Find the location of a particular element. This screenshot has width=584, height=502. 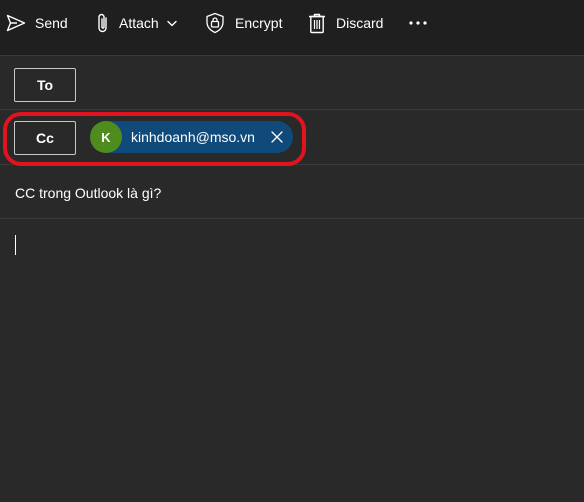

encrypt-button: Encrypt is located at coordinates (243, 23).